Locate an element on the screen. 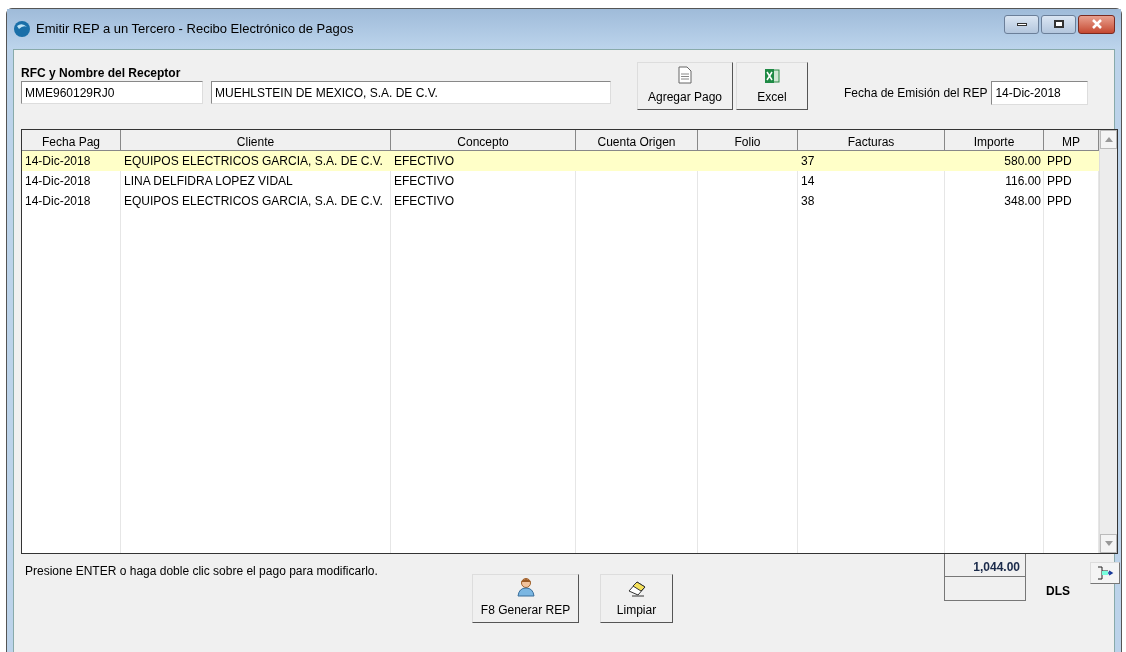 The height and width of the screenshot is (652, 1126). export-button is located at coordinates (1105, 573).